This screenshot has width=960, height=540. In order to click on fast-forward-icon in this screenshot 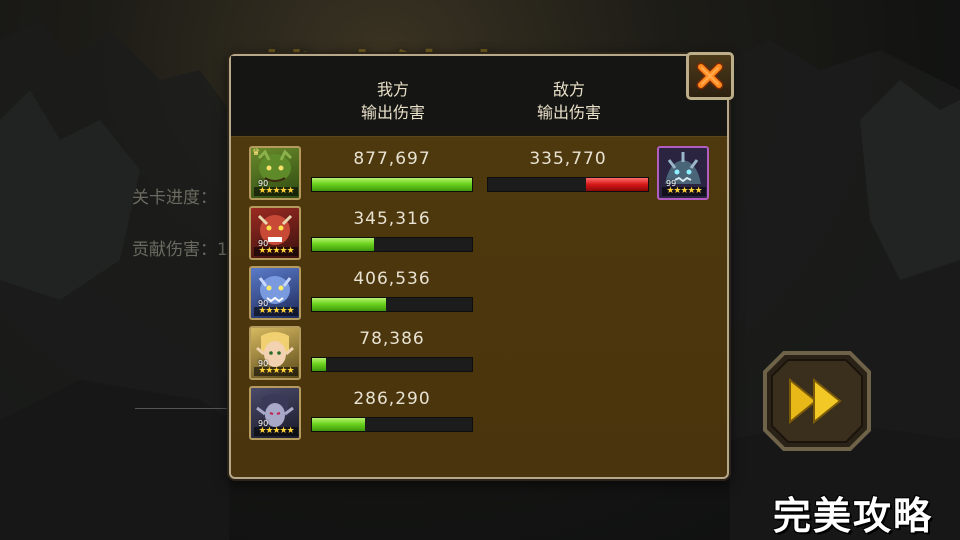, I will do `click(817, 401)`.